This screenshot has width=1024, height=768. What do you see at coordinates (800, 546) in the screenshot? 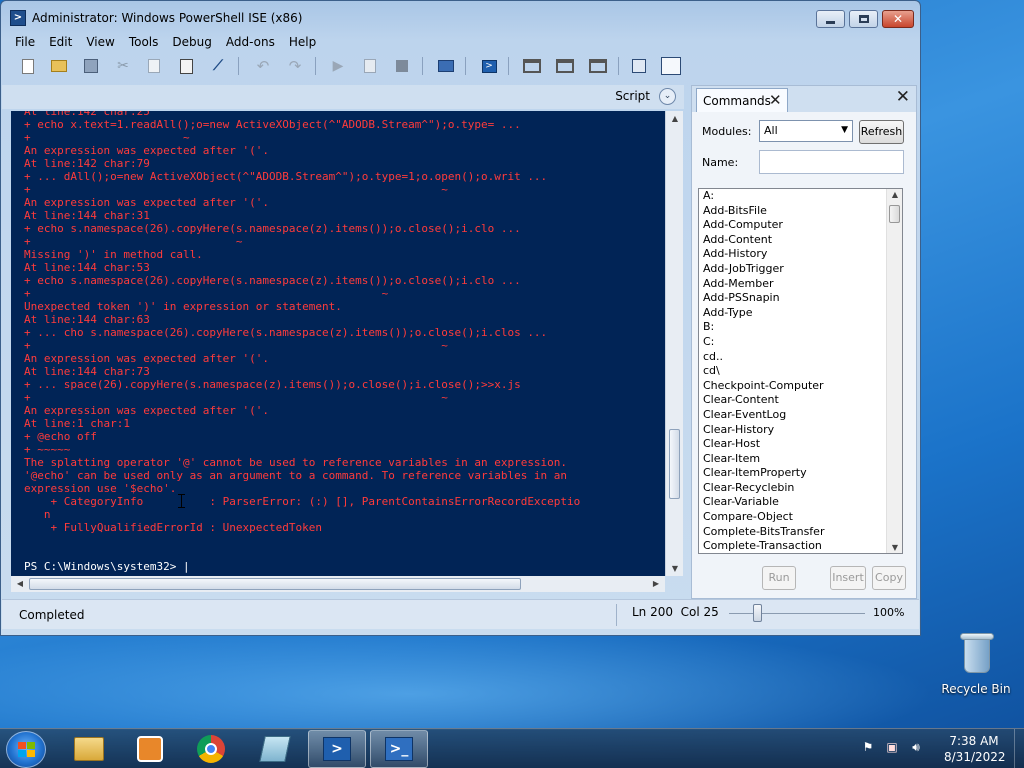
I see `command-list-item: Complete-Transaction` at bounding box center [800, 546].